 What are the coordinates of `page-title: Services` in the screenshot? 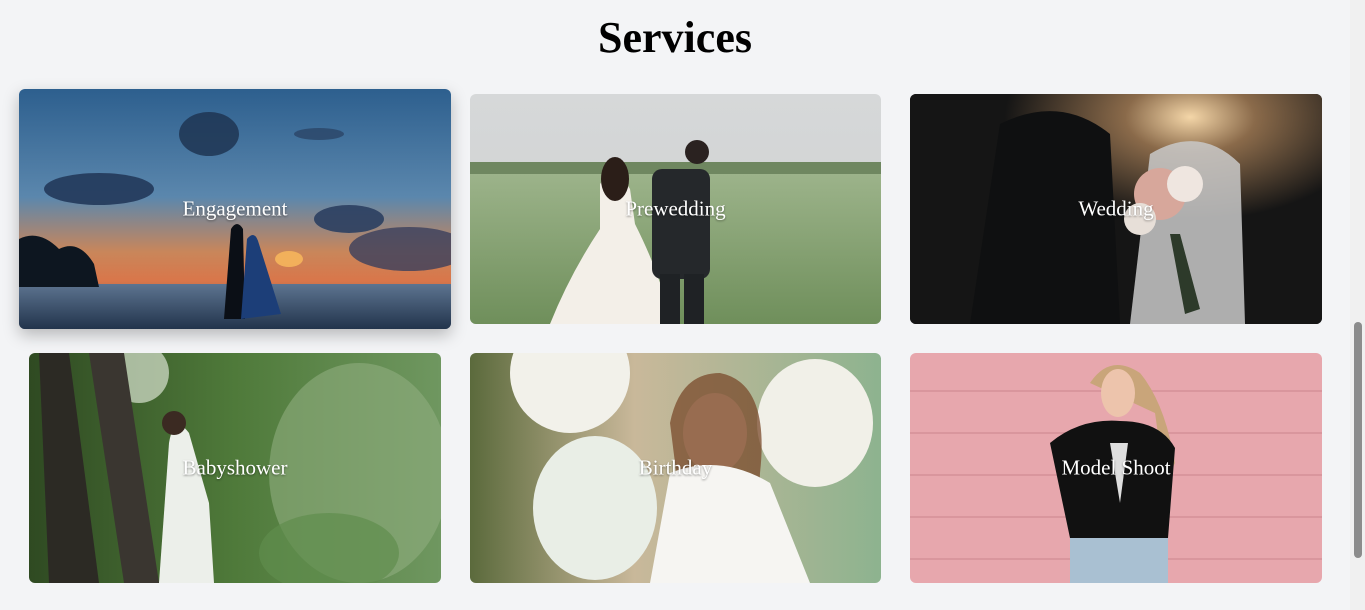 It's located at (675, 37).